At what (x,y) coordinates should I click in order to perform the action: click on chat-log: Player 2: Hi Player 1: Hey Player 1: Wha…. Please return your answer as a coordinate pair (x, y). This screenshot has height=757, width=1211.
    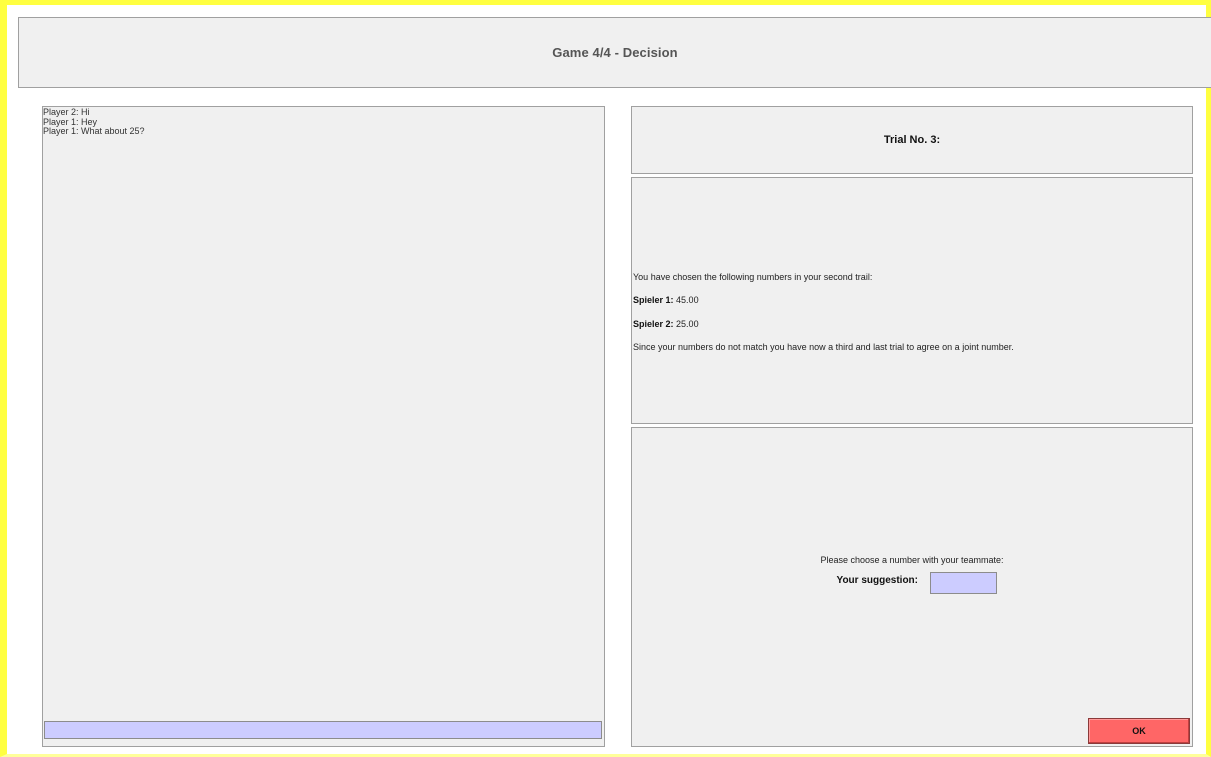
    Looking at the image, I should click on (94, 122).